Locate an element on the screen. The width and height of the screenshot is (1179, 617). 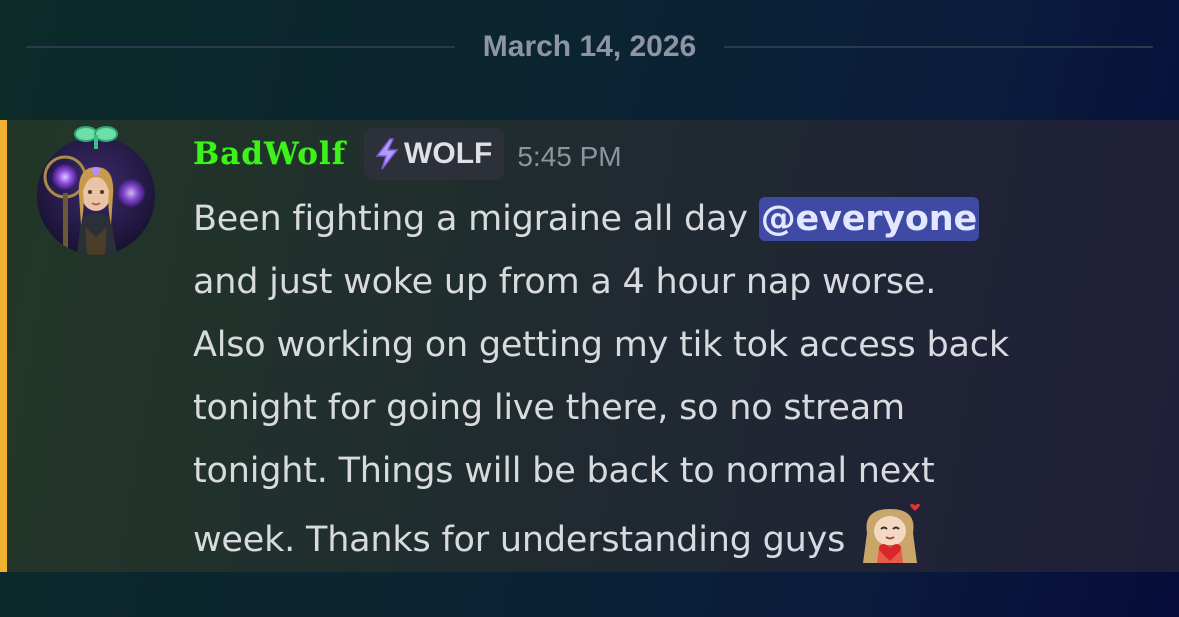
everyone-mention: @everyone is located at coordinates (869, 219).